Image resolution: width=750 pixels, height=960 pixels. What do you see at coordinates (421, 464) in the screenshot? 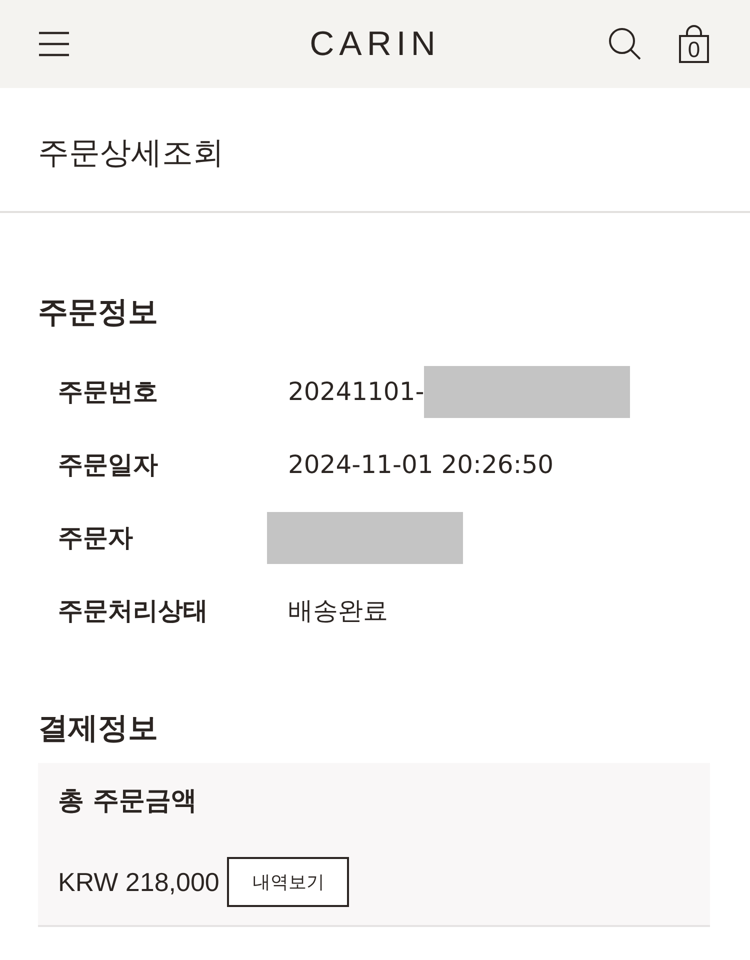
I see `field-value: 2024-11-01 20:26:50` at bounding box center [421, 464].